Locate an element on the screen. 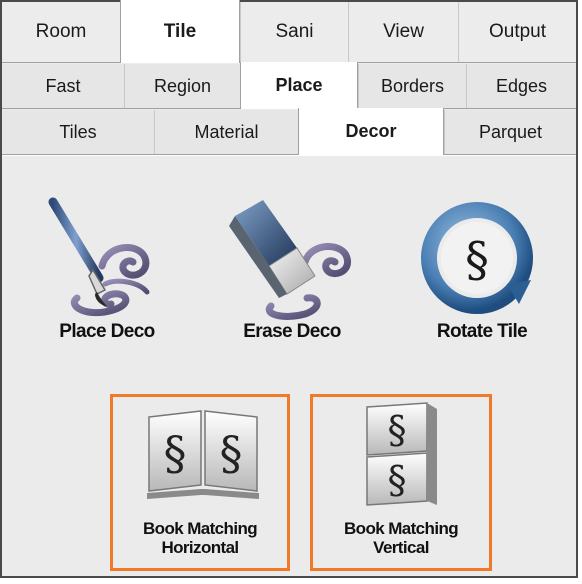 Image resolution: width=582 pixels, height=584 pixels. eraser-swirl-icon is located at coordinates (290, 260).